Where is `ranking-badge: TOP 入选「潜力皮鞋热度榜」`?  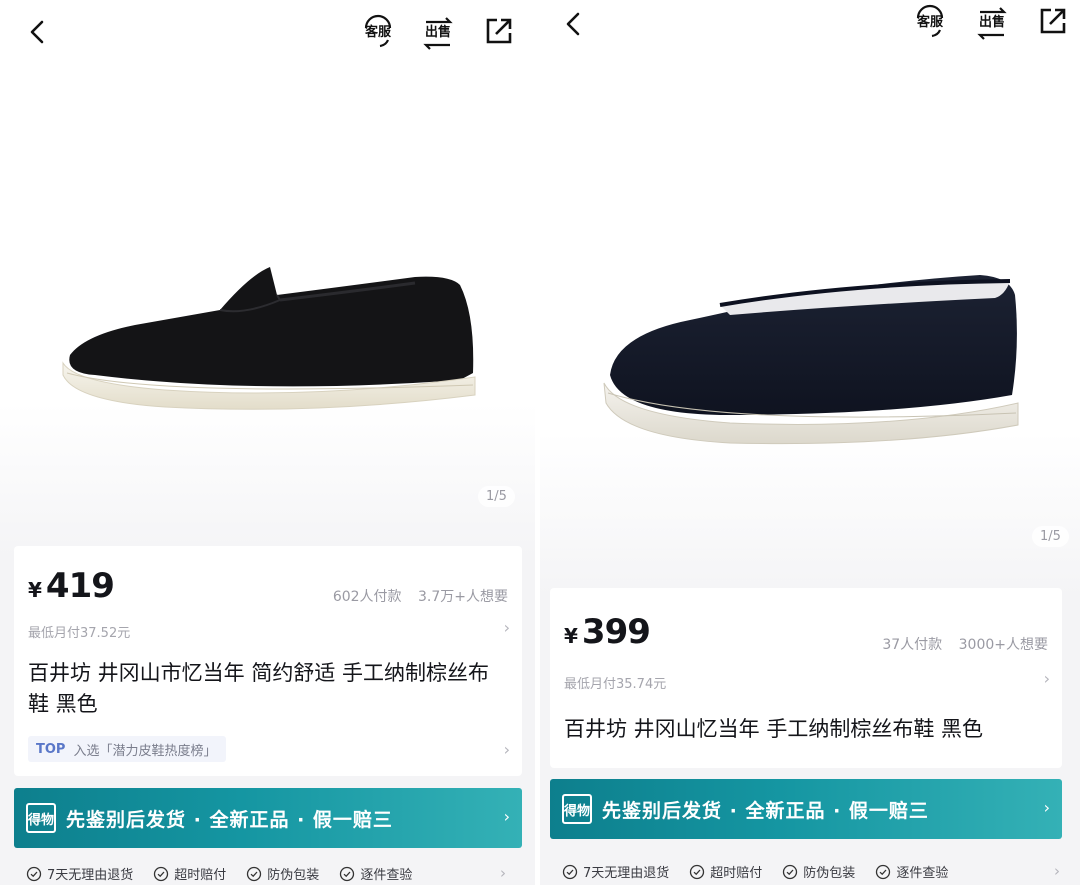
ranking-badge: TOP 入选「潜力皮鞋热度榜」 is located at coordinates (127, 749).